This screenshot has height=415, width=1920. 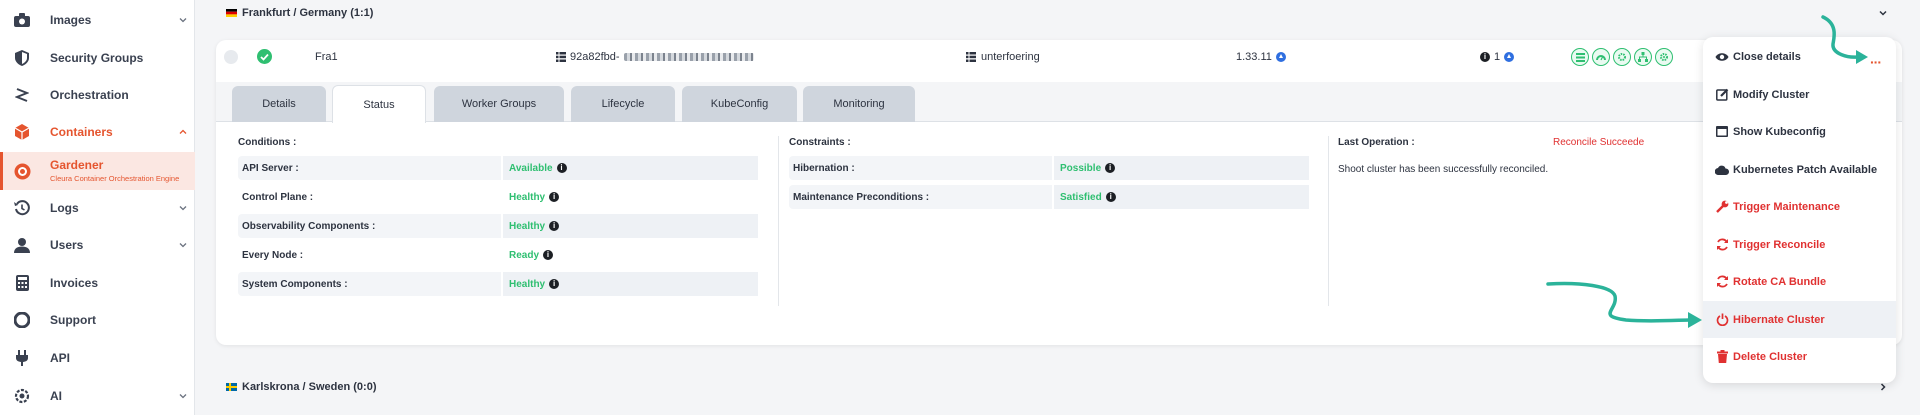 I want to click on annotation-arrow-hibernate, so click(x=1624, y=304).